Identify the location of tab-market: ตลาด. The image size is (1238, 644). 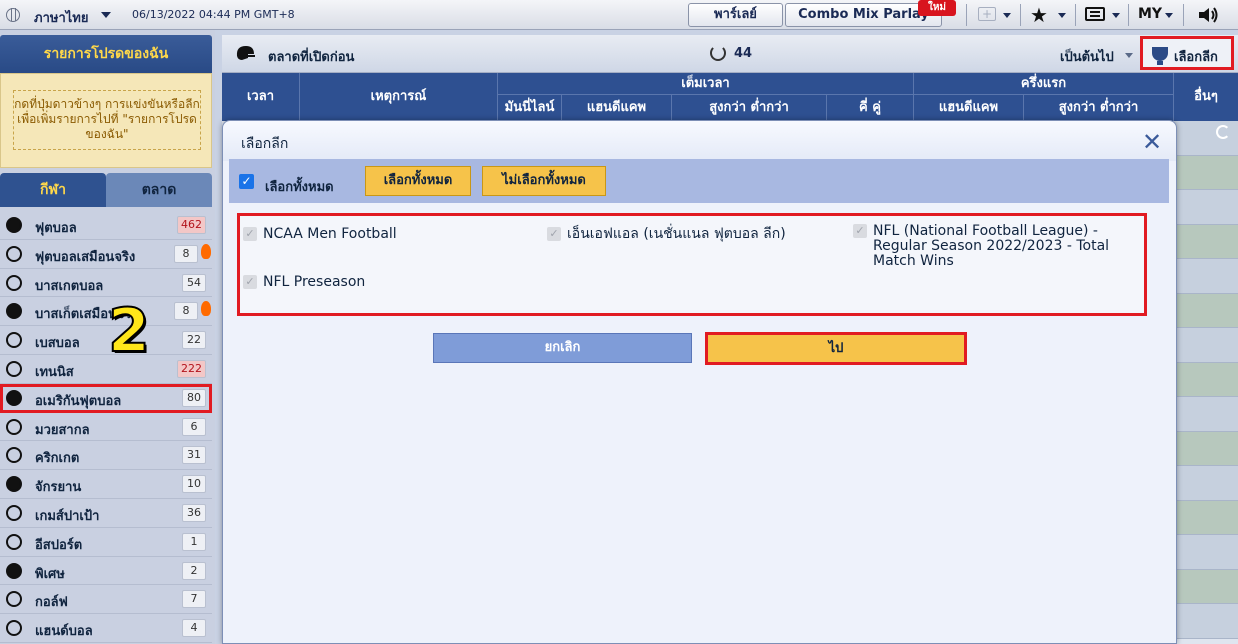
(159, 190).